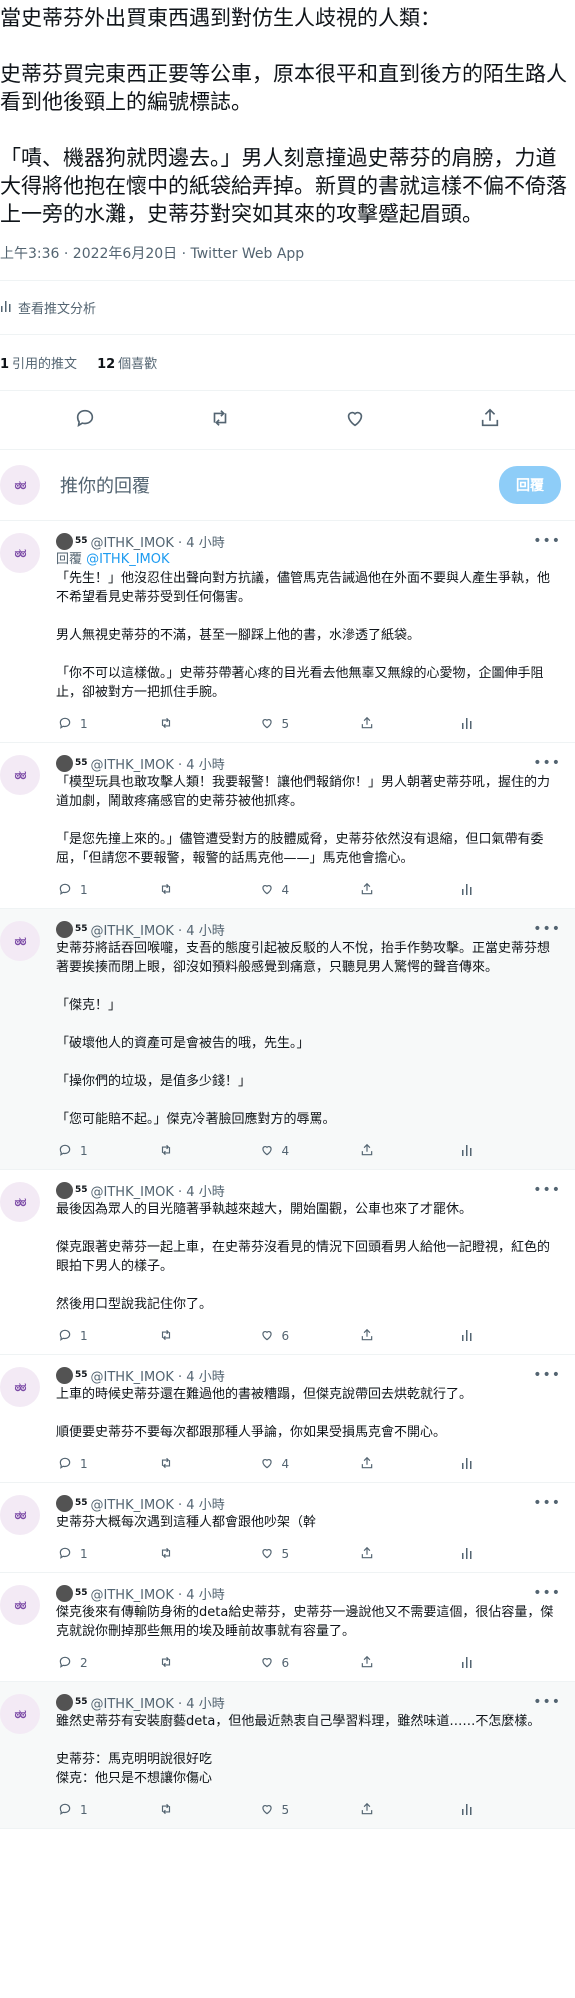 This screenshot has width=575, height=1998. Describe the element at coordinates (127, 559) in the screenshot. I see `replying-to-handle: @ITHK_IMOK` at that location.